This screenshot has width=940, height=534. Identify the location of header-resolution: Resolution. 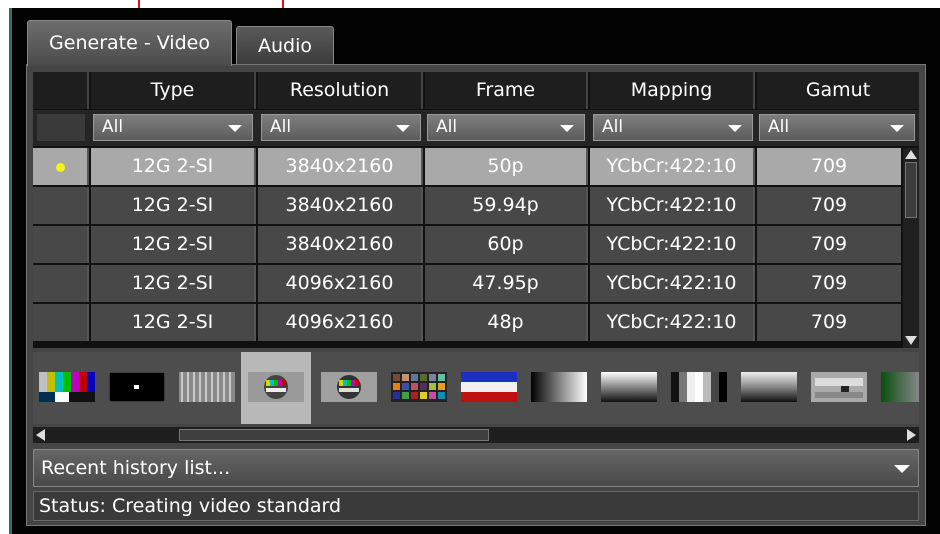
(340, 90).